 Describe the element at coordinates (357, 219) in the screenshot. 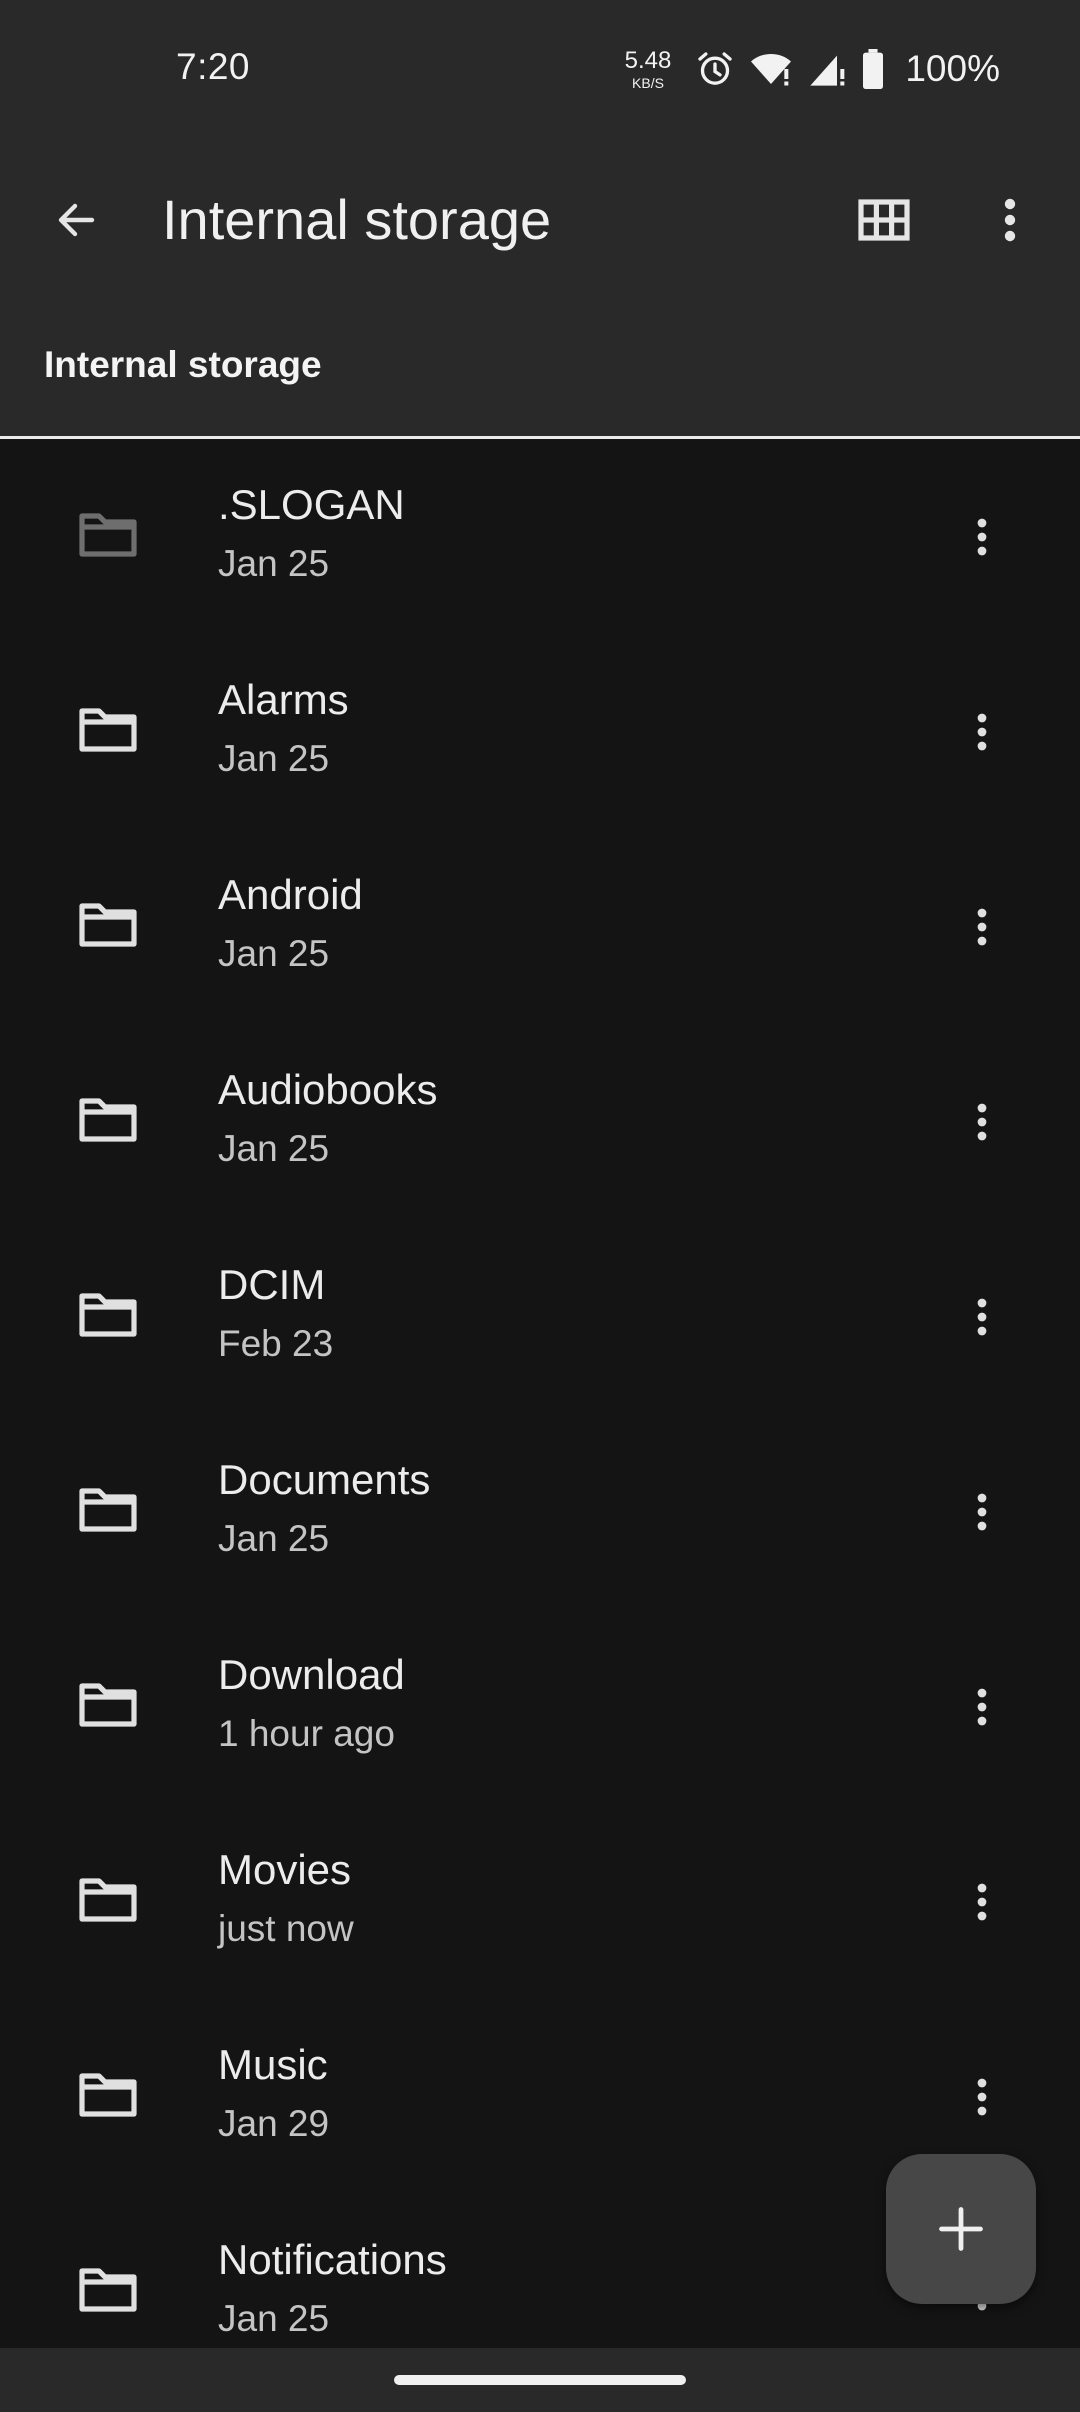

I see `page-title: Internal storage` at that location.